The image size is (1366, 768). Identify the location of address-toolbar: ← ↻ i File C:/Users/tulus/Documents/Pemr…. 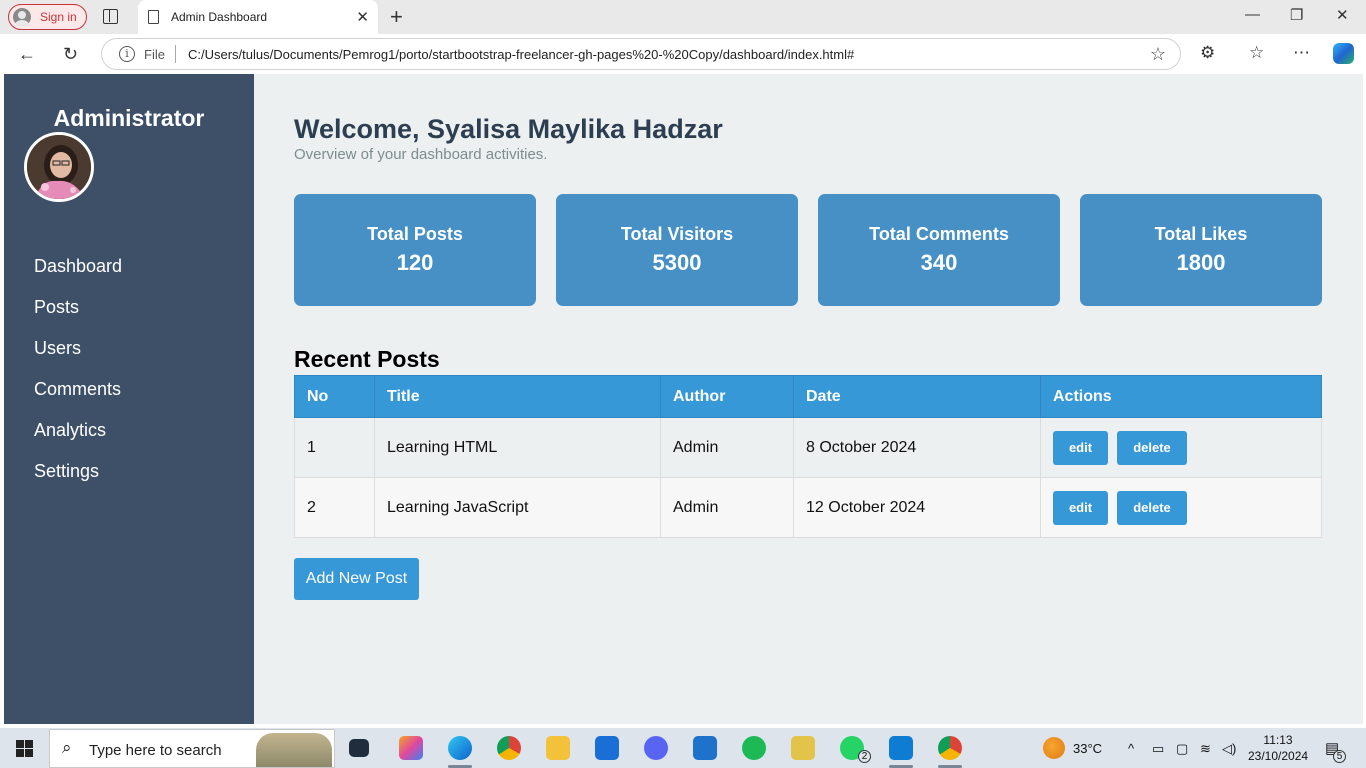
(683, 54).